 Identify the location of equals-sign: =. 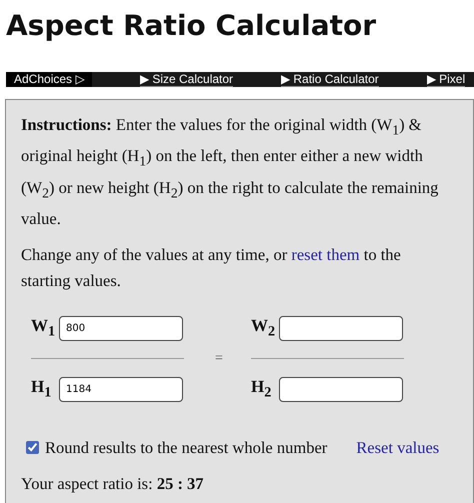
(219, 358).